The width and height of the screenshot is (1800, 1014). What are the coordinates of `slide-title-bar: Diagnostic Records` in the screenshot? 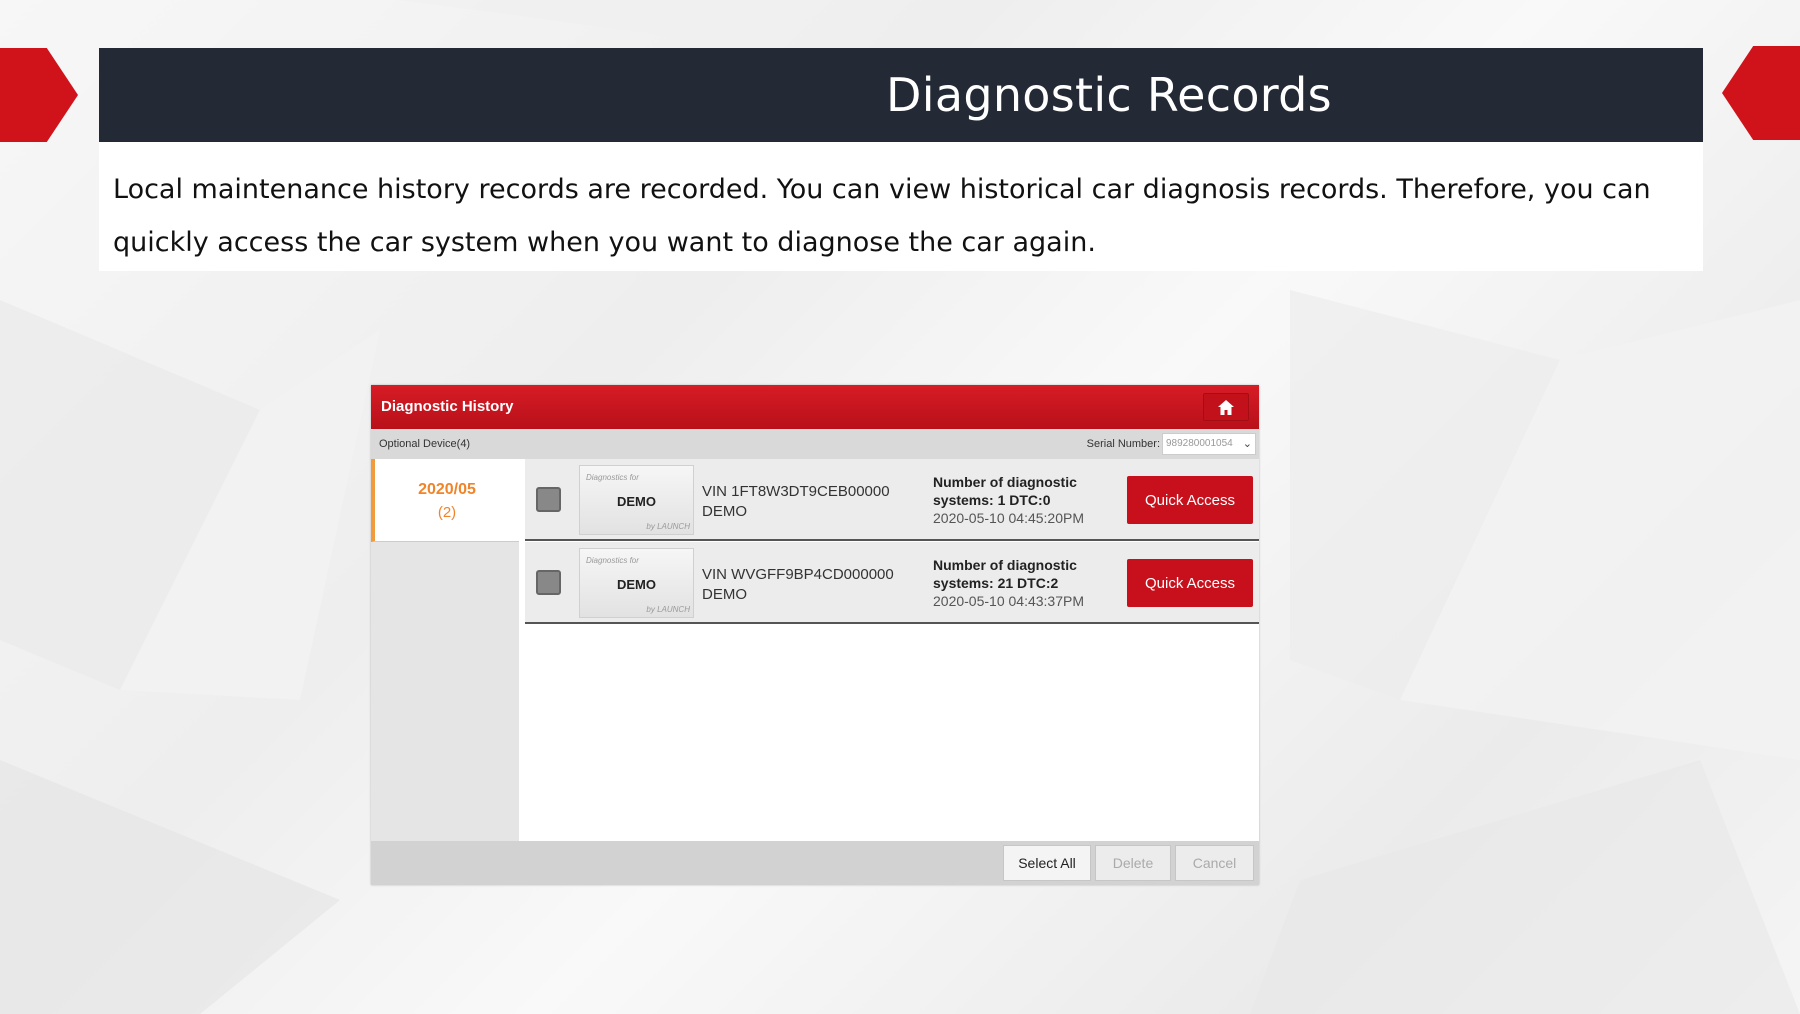 It's located at (901, 95).